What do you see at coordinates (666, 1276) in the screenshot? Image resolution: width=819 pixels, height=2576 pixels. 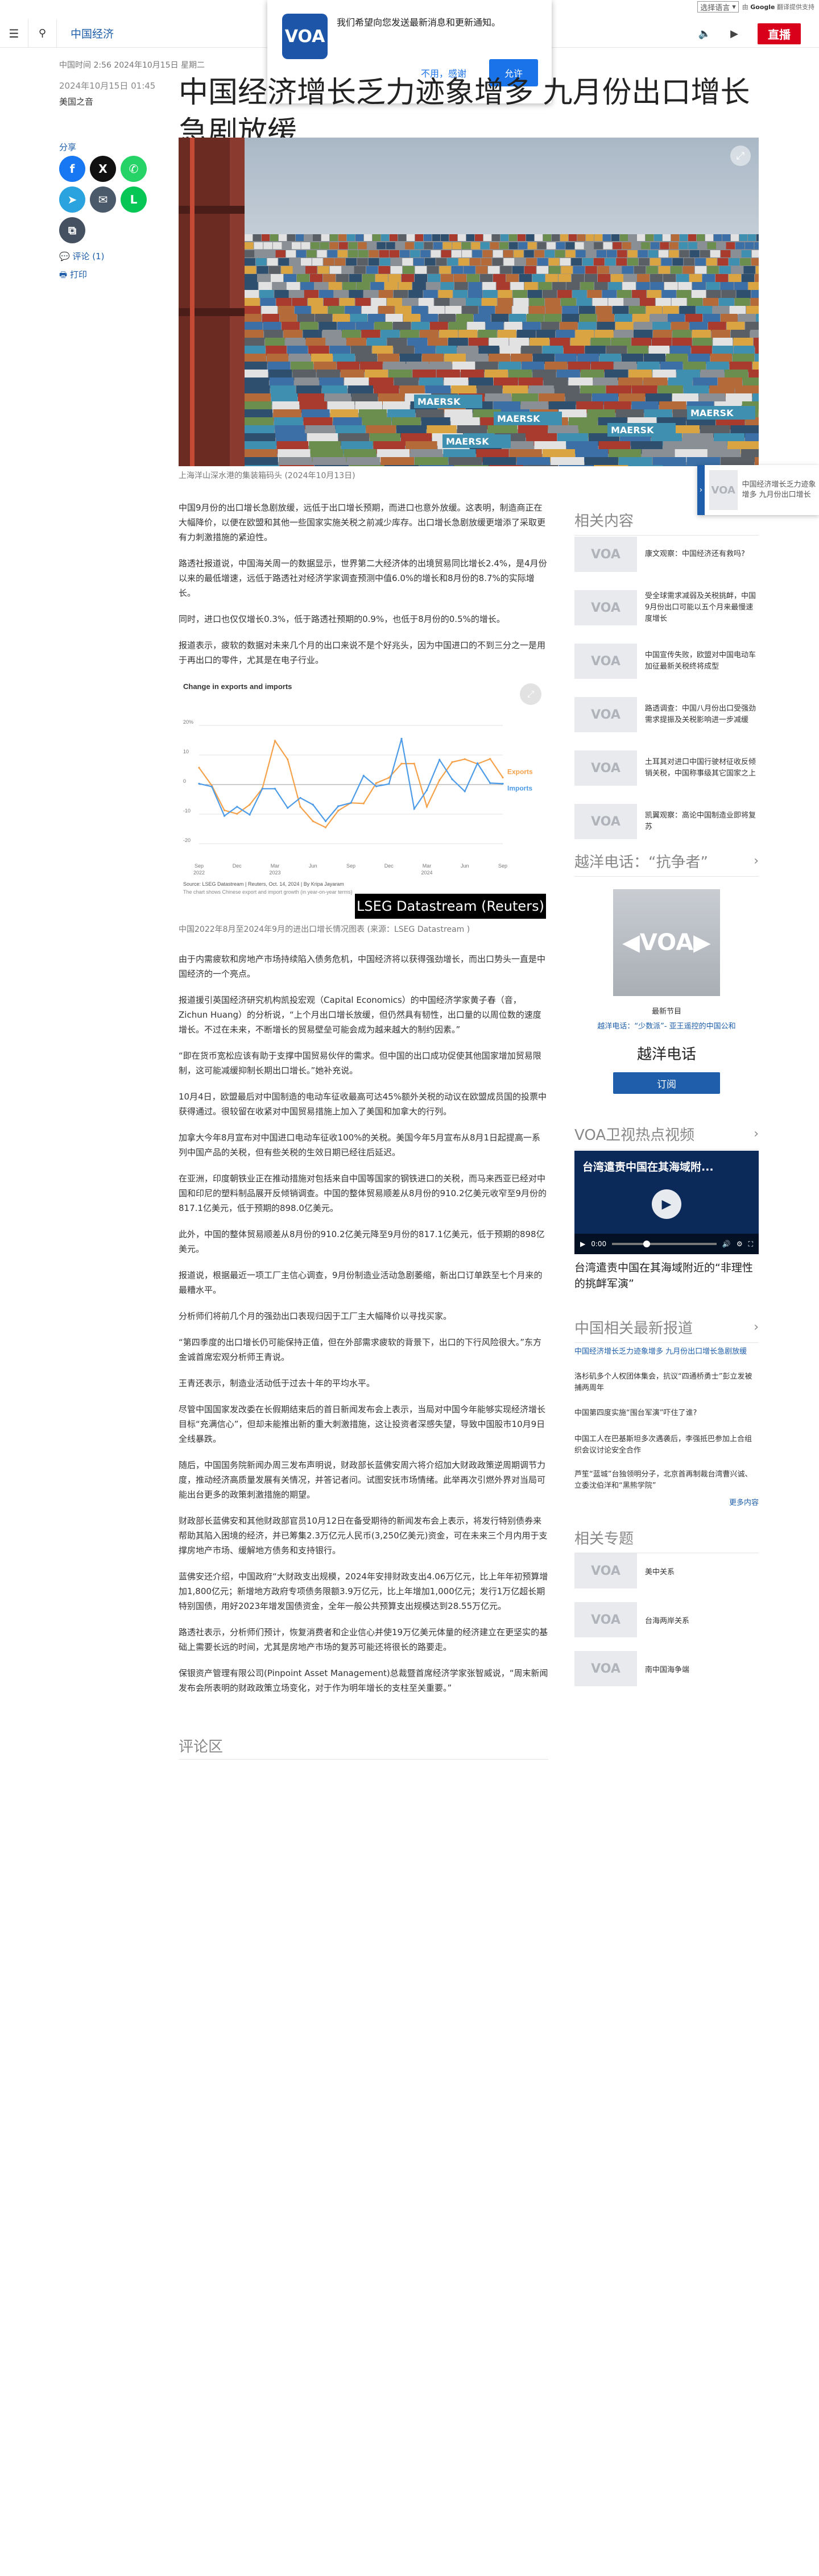 I see `video-caption: 台湾遣责中国在其海域附近的“非理性的挑衅军演”` at bounding box center [666, 1276].